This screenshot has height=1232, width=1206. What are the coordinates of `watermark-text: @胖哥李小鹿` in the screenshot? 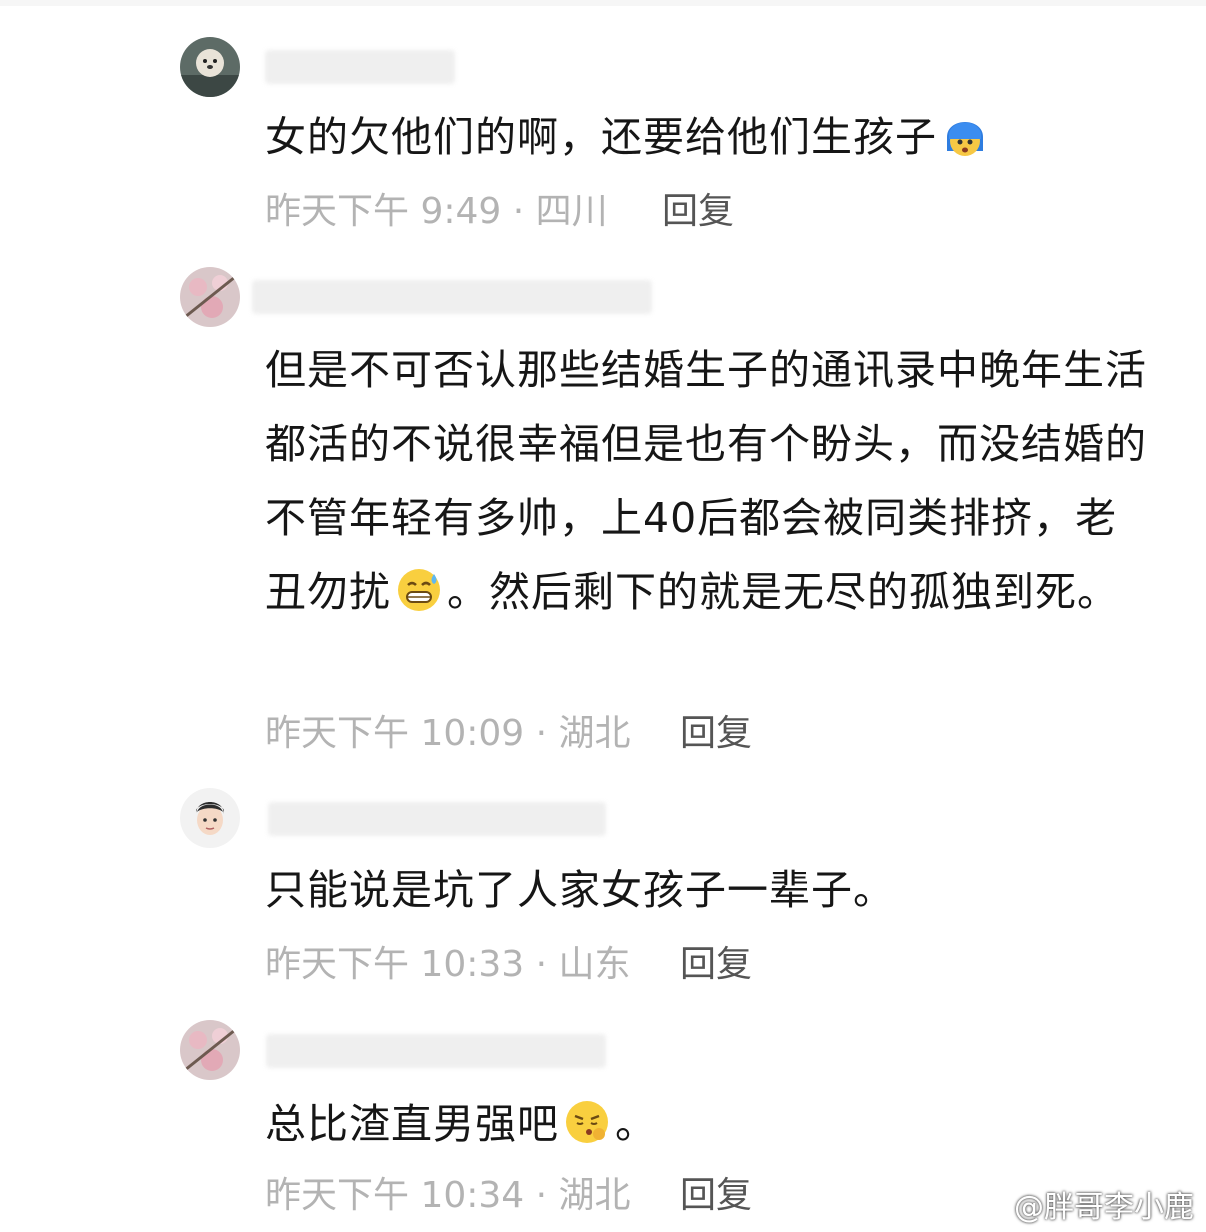 It's located at (1104, 1207).